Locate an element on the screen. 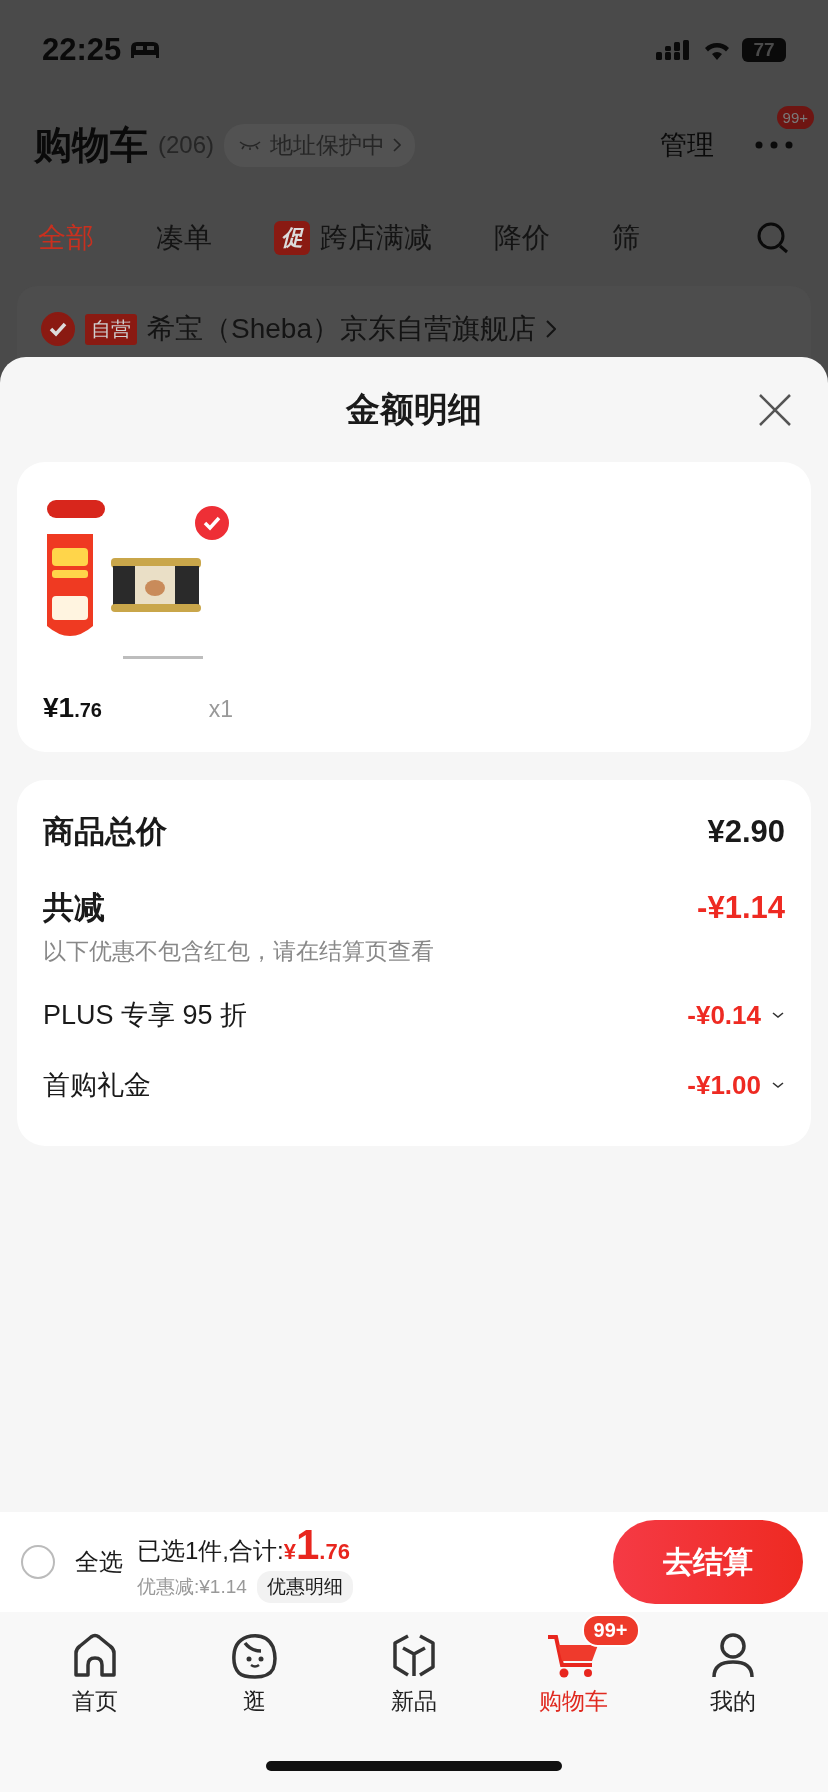  smiling-blob-icon is located at coordinates (254, 1656).